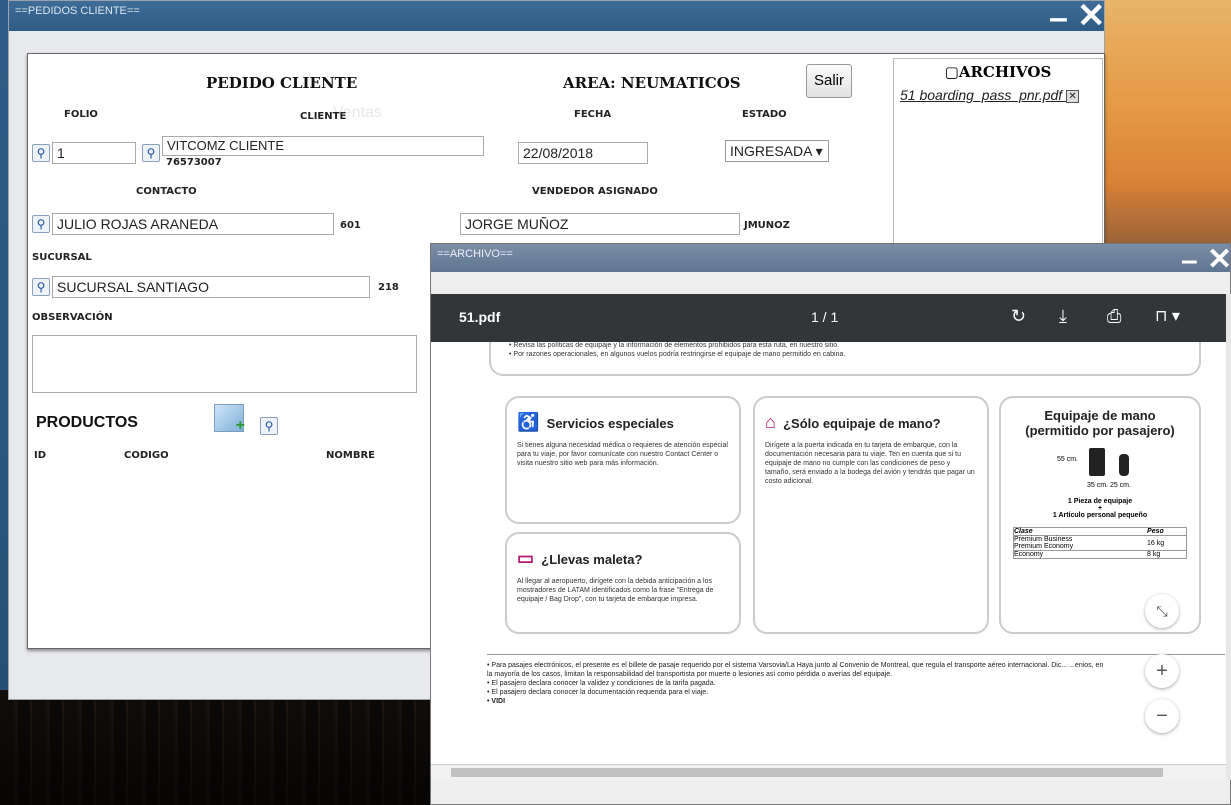 This screenshot has width=1231, height=805. I want to click on background-photo, so click(1168, 130).